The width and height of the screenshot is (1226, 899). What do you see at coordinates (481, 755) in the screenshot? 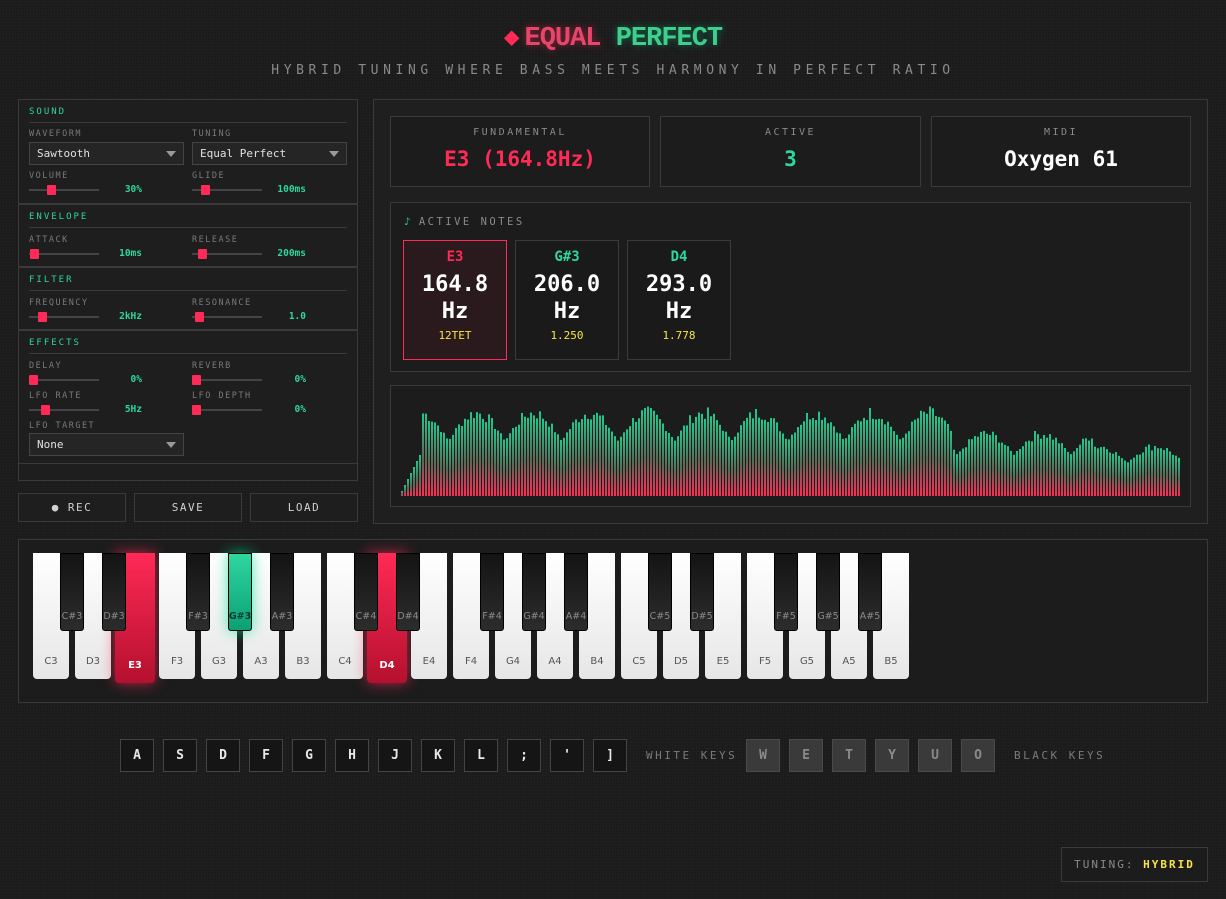
I see `shortcut-key: L` at bounding box center [481, 755].